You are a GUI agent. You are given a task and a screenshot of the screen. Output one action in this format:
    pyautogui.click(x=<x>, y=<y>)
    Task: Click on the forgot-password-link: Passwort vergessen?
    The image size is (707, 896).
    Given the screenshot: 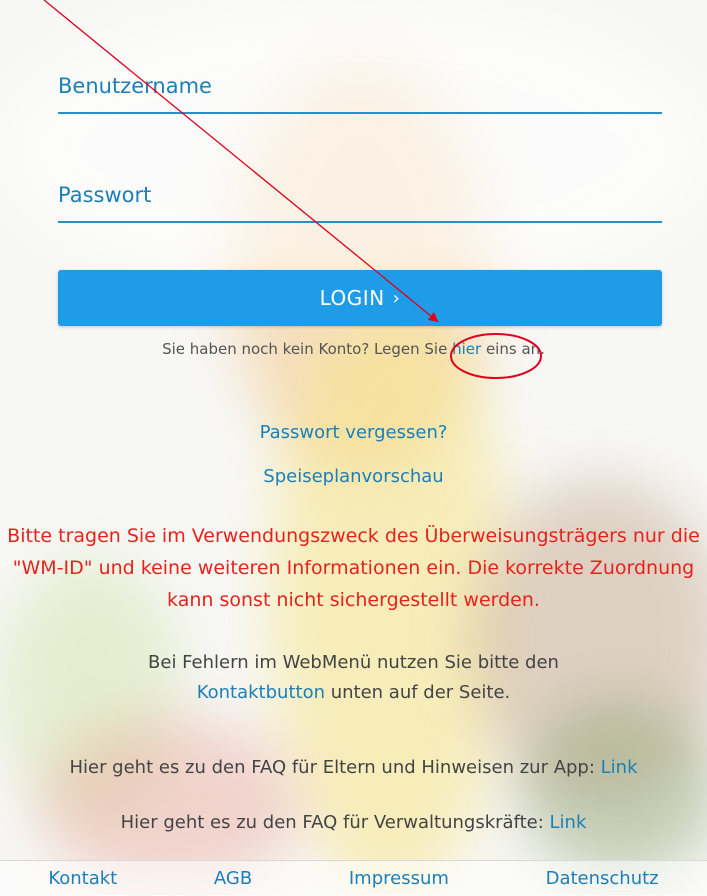 What is the action you would take?
    pyautogui.click(x=353, y=432)
    